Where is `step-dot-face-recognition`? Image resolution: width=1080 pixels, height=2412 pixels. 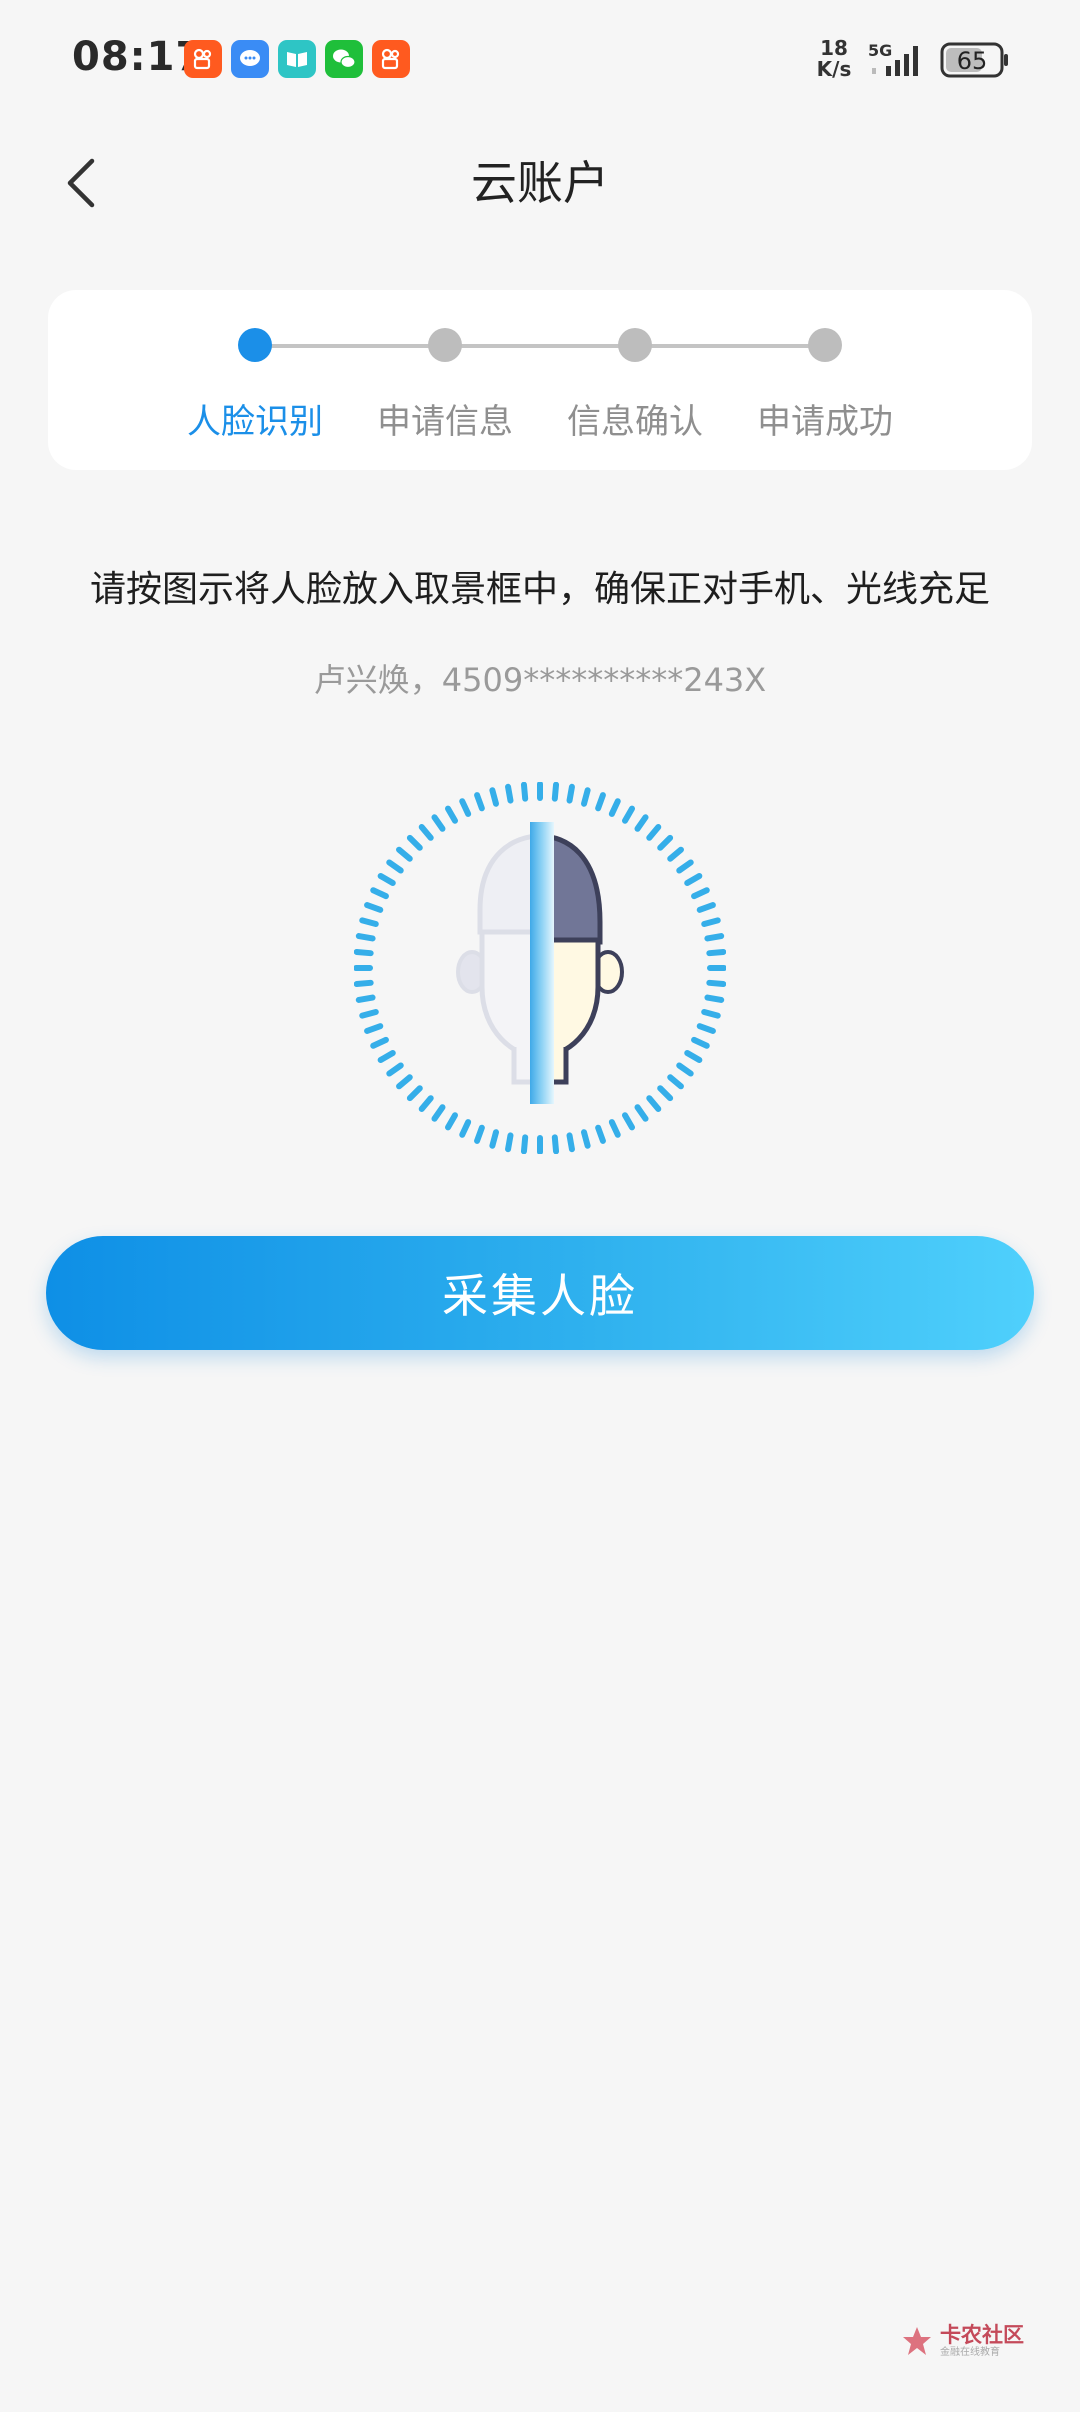
step-dot-face-recognition is located at coordinates (255, 345).